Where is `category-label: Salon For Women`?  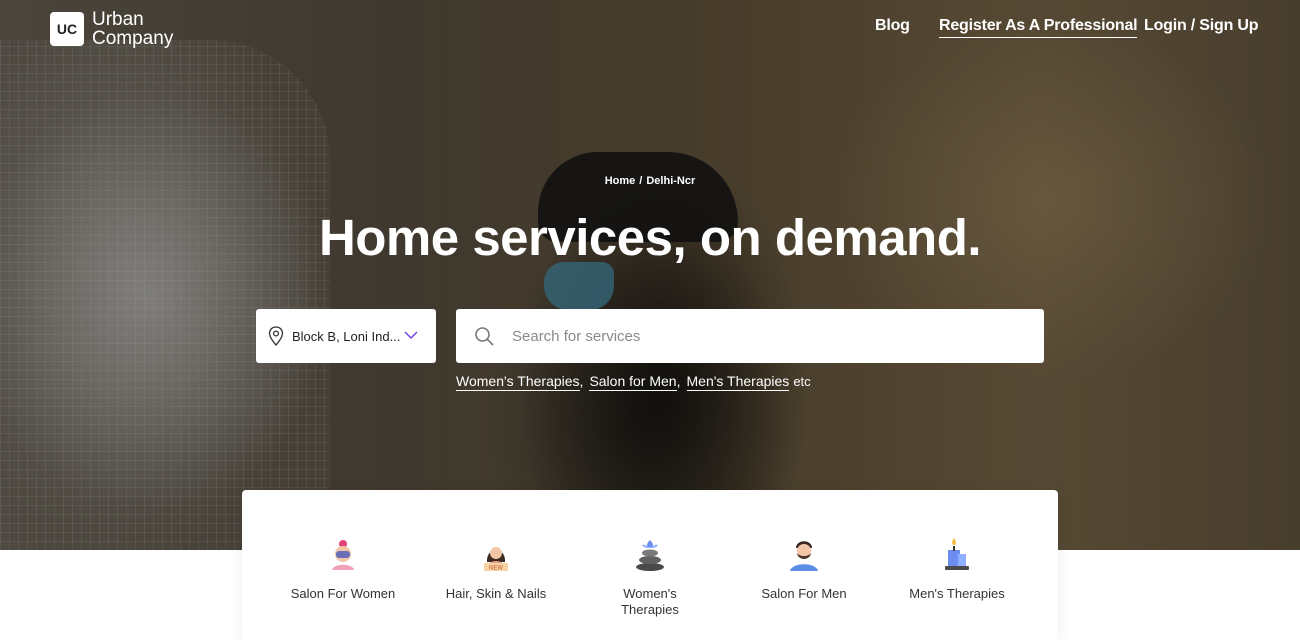 category-label: Salon For Women is located at coordinates (343, 593).